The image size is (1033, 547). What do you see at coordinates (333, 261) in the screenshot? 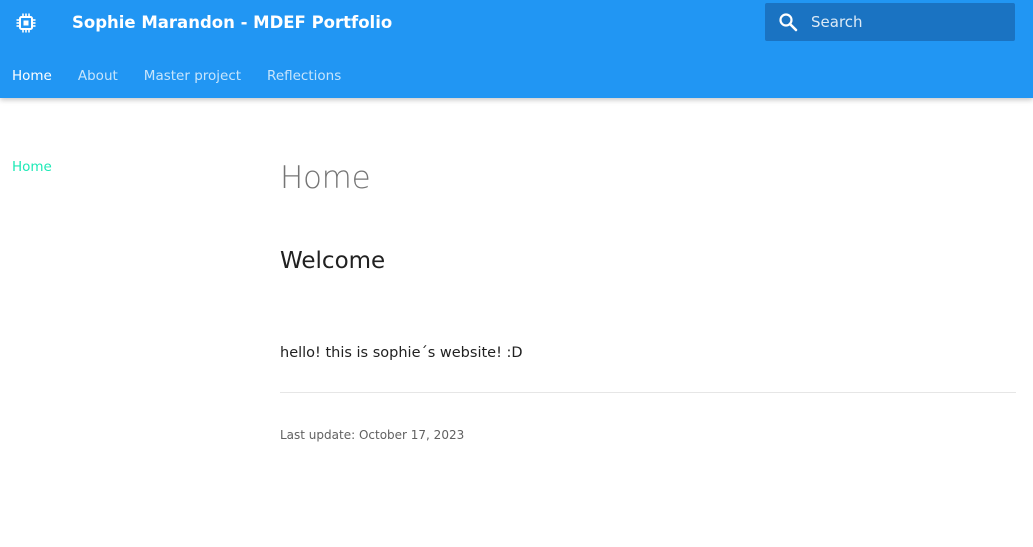
I see `welcome-heading: Welcome` at bounding box center [333, 261].